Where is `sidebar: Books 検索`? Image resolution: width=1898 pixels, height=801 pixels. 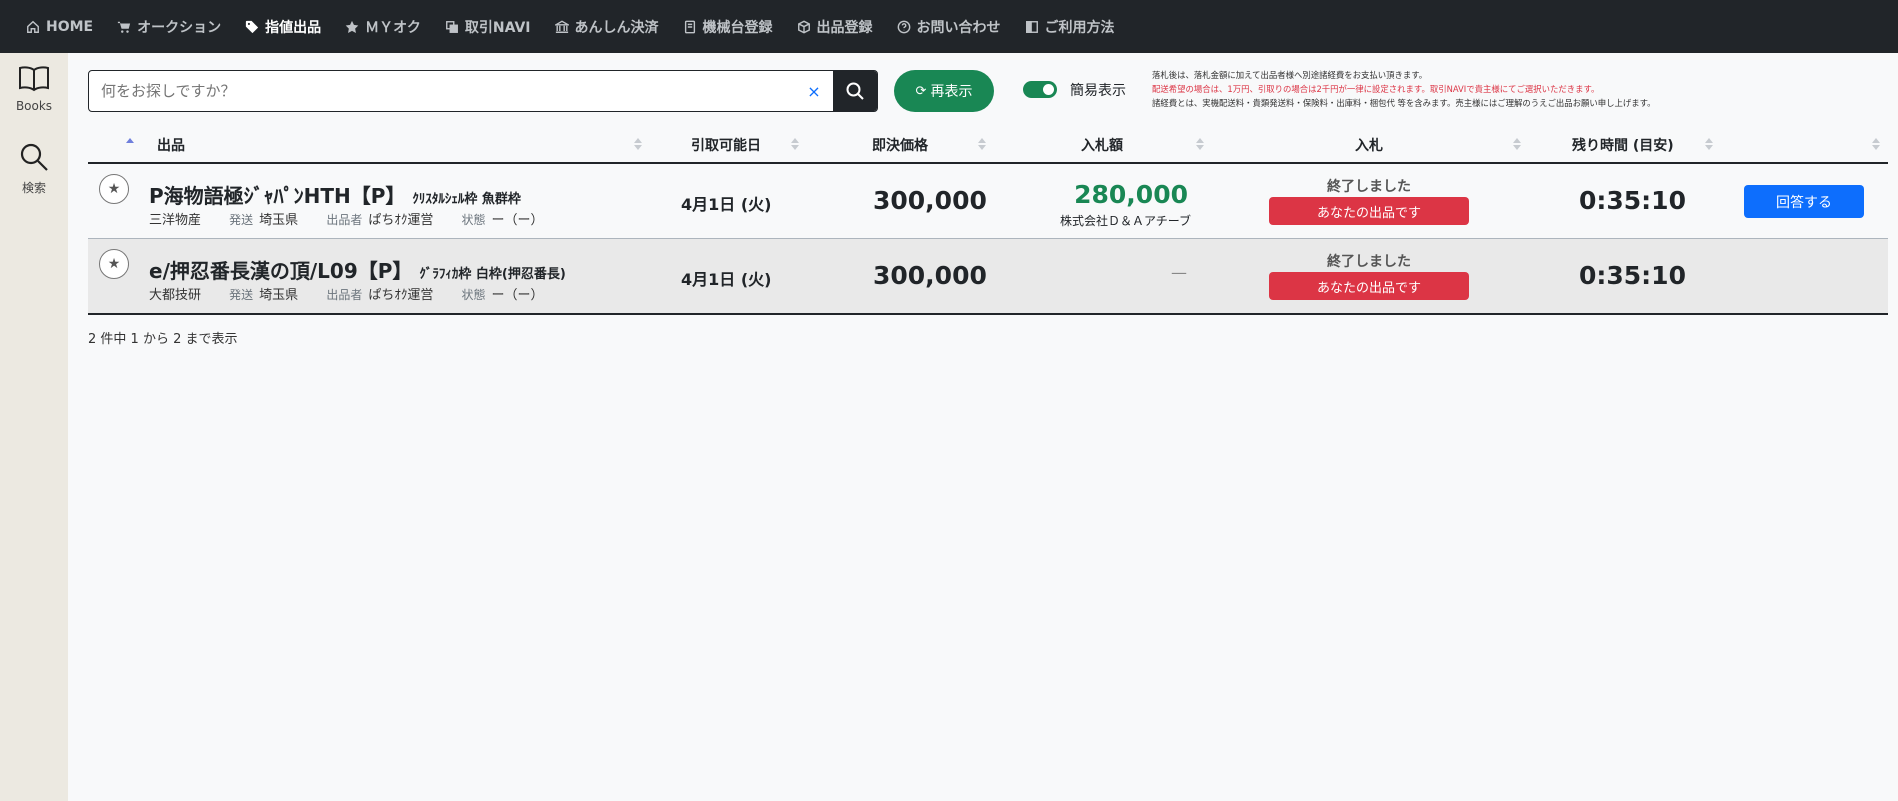
sidebar: Books 検索 is located at coordinates (34, 427).